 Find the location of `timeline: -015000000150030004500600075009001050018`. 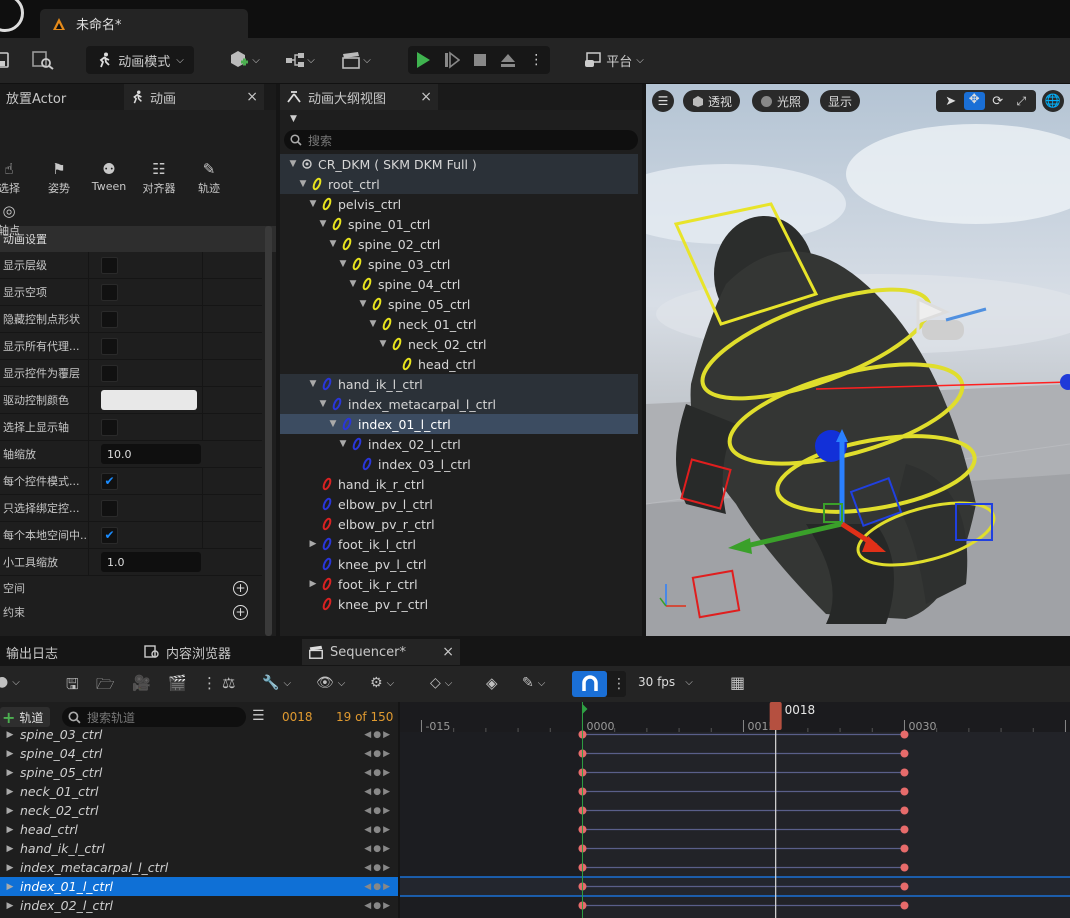

timeline: -015000000150030004500600075009001050018 is located at coordinates (735, 810).